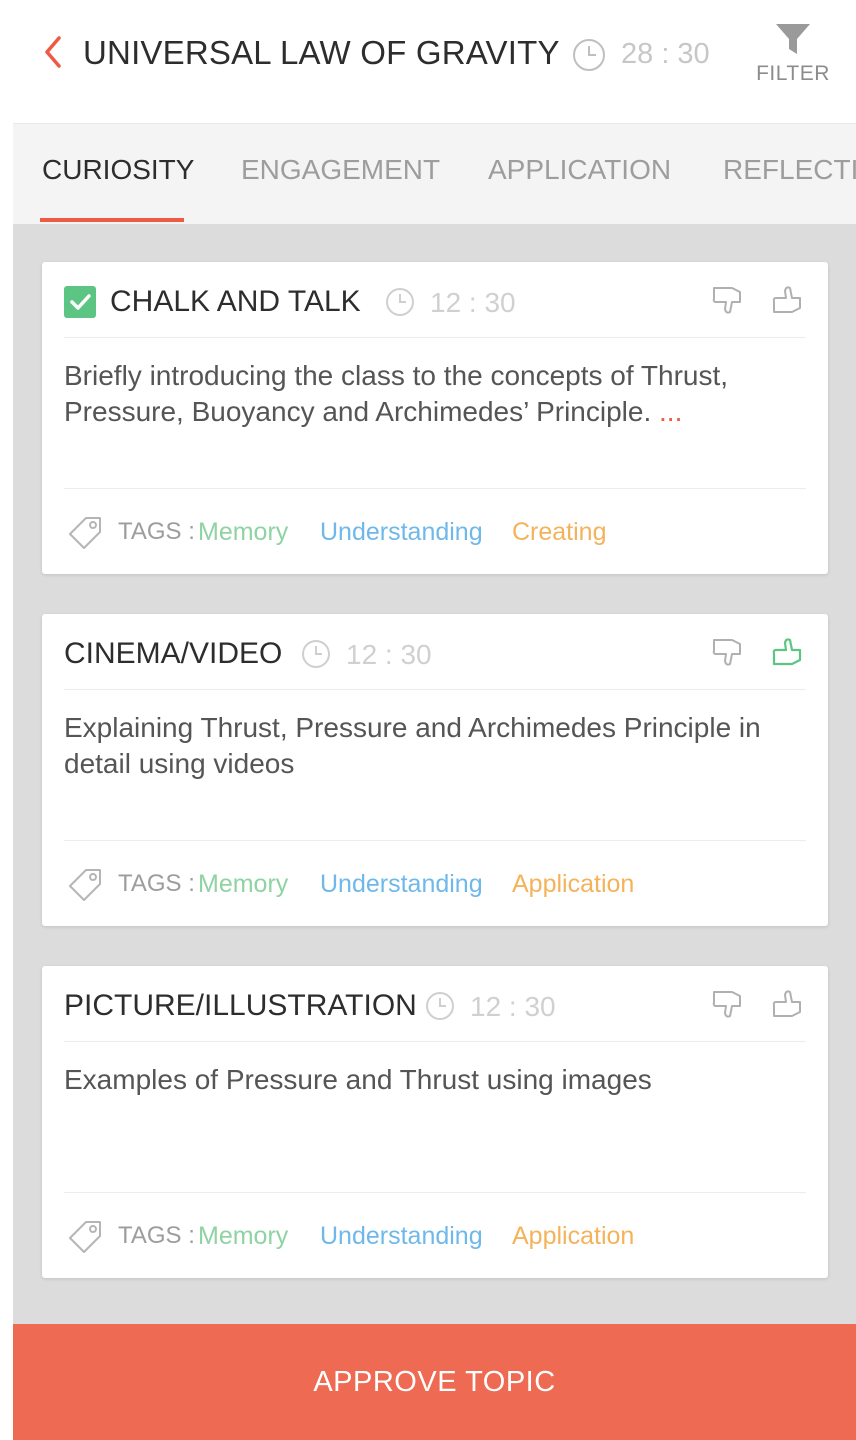  I want to click on approve-topic-label: APPROVE TOPIC, so click(434, 1382).